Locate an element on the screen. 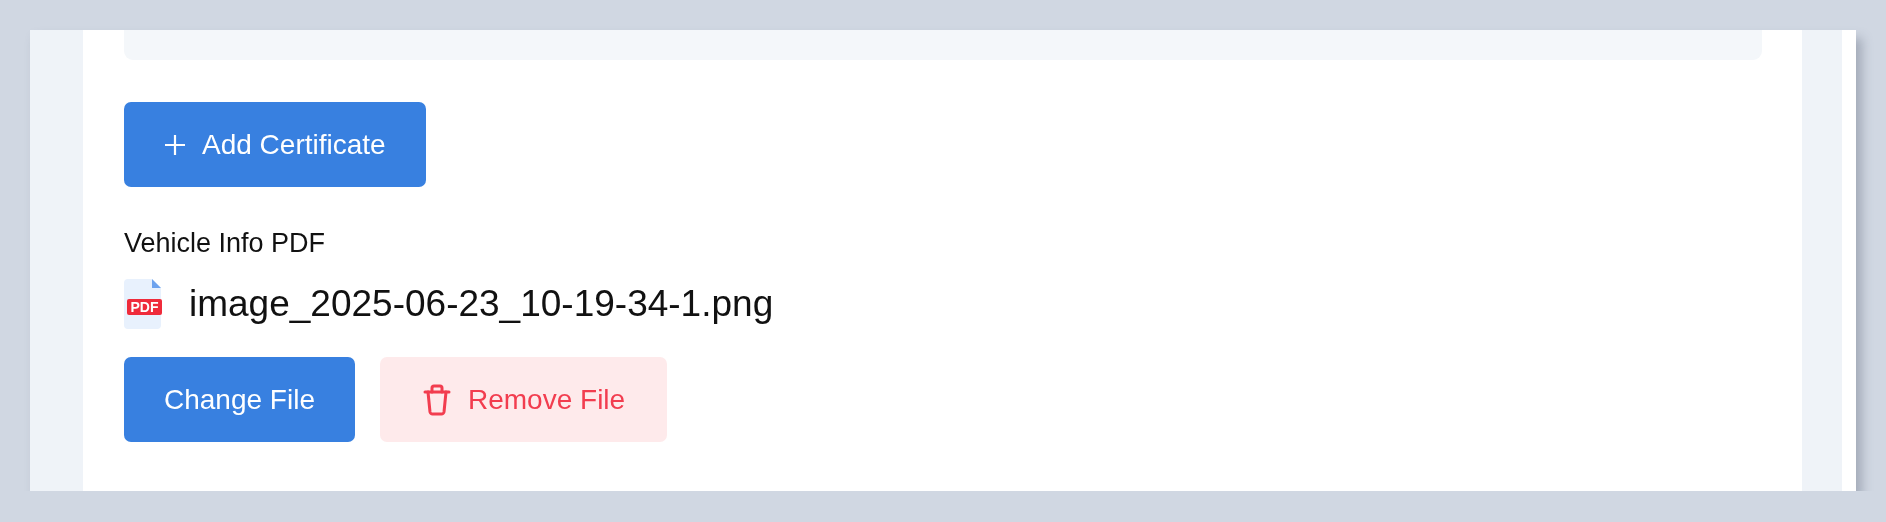 This screenshot has width=1886, height=522. trash-icon is located at coordinates (437, 399).